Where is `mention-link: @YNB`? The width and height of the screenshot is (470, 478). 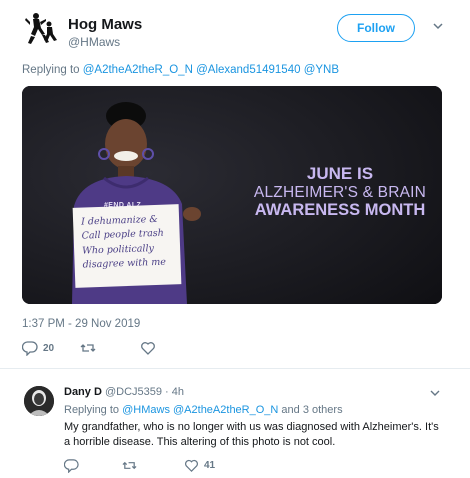 mention-link: @YNB is located at coordinates (321, 70).